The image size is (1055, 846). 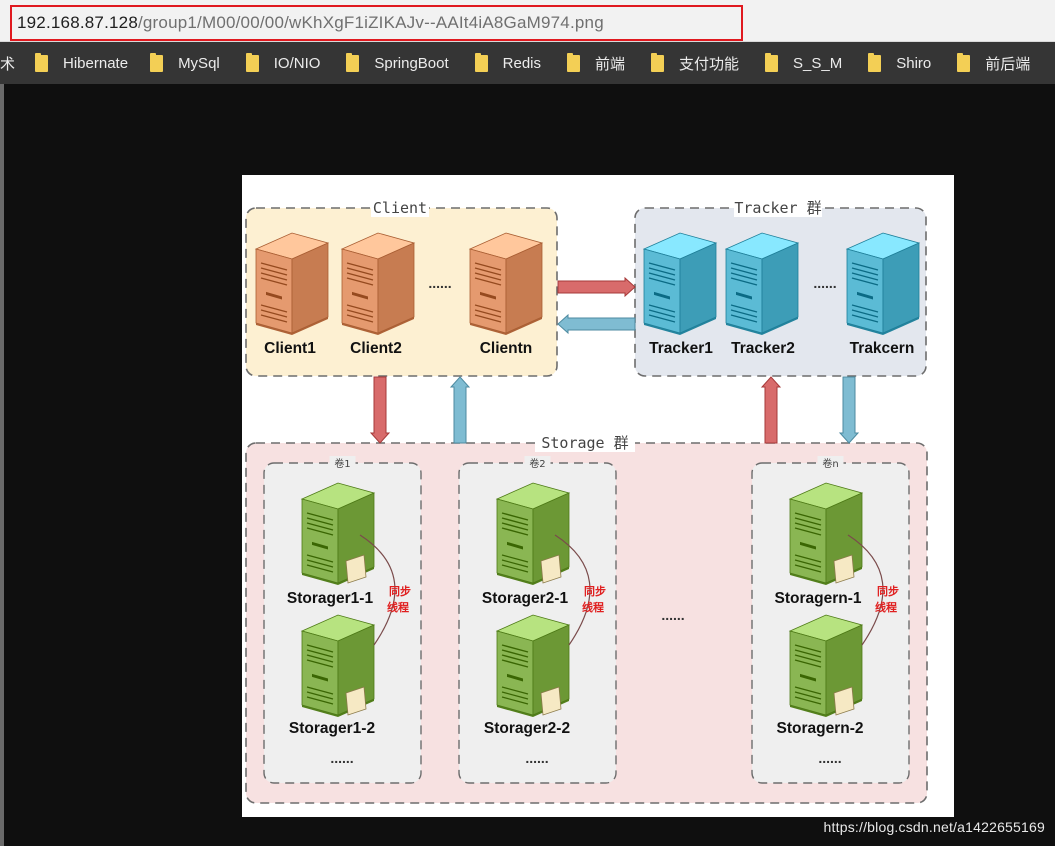 I want to click on bookmark-item: 术, so click(x=7, y=63).